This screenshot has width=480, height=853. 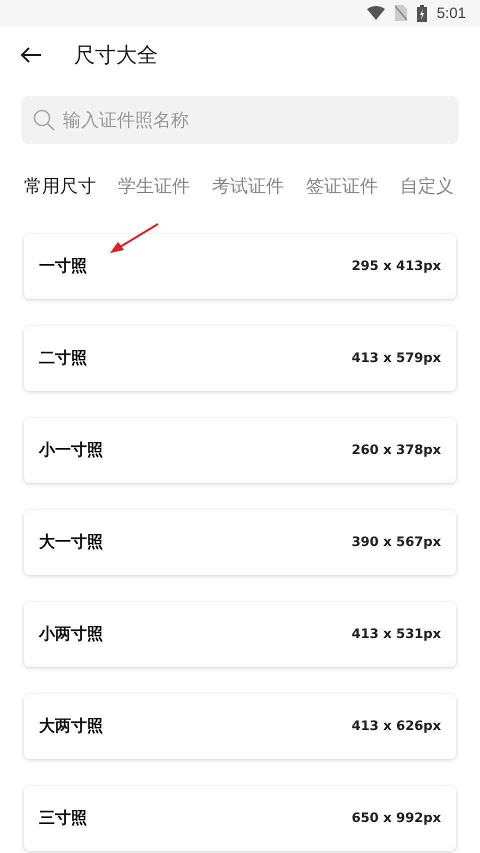 What do you see at coordinates (396, 450) in the screenshot?
I see `pixel-size: 260 x 378px` at bounding box center [396, 450].